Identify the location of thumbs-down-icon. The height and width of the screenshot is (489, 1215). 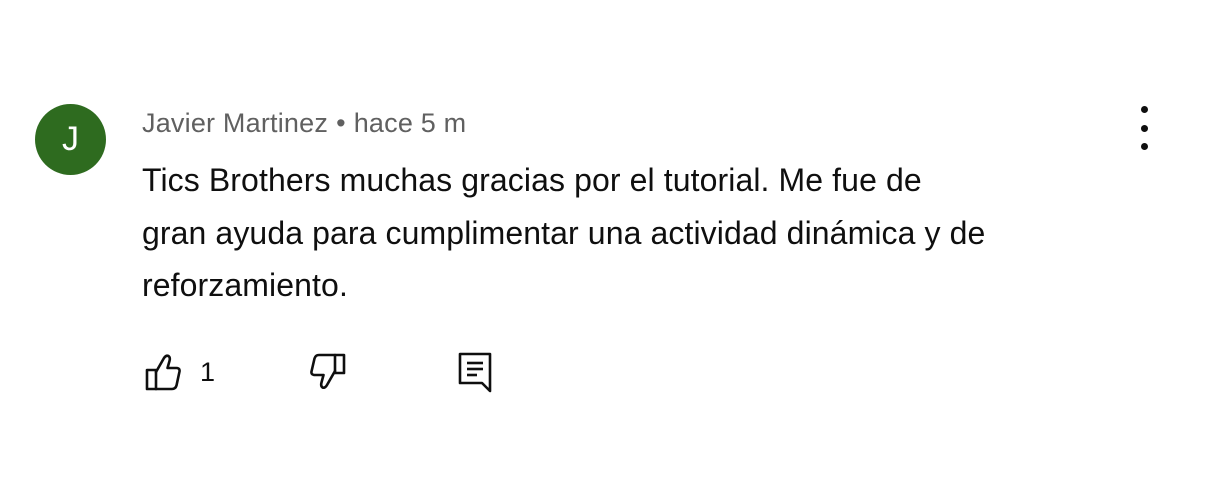
(328, 372).